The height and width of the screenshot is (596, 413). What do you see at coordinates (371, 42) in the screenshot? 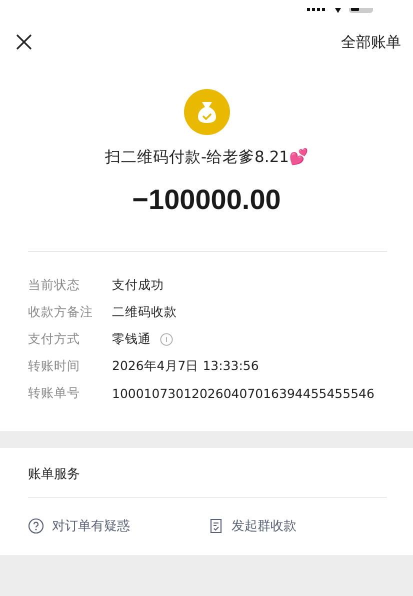
I see `all-bills-link: 全部账单` at bounding box center [371, 42].